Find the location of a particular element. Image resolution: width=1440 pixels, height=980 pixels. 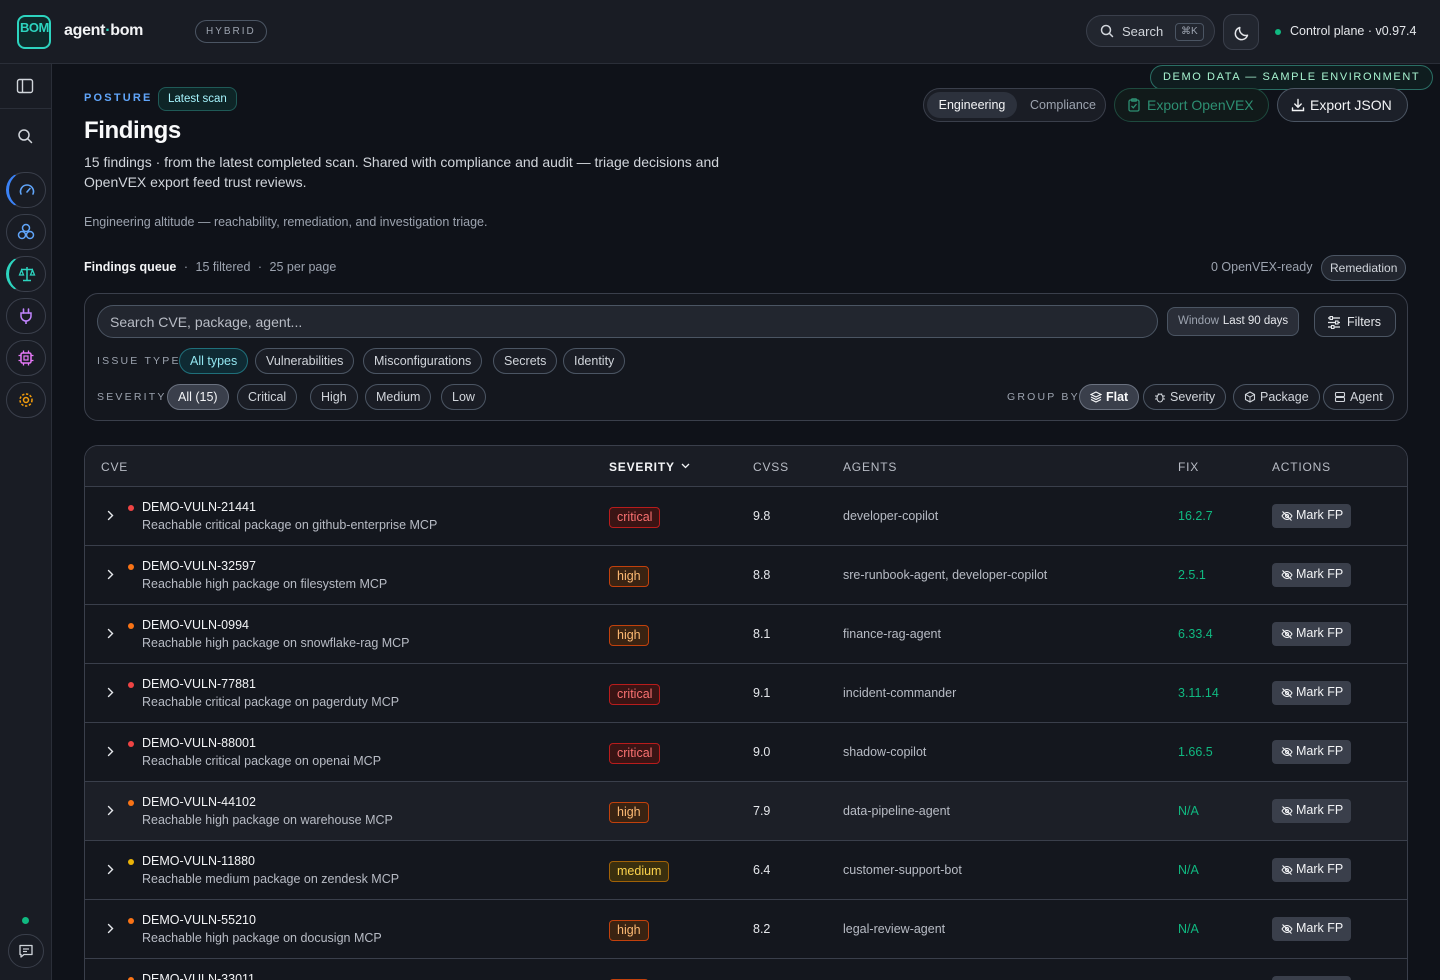

brand-prefix: agent is located at coordinates (85, 30).